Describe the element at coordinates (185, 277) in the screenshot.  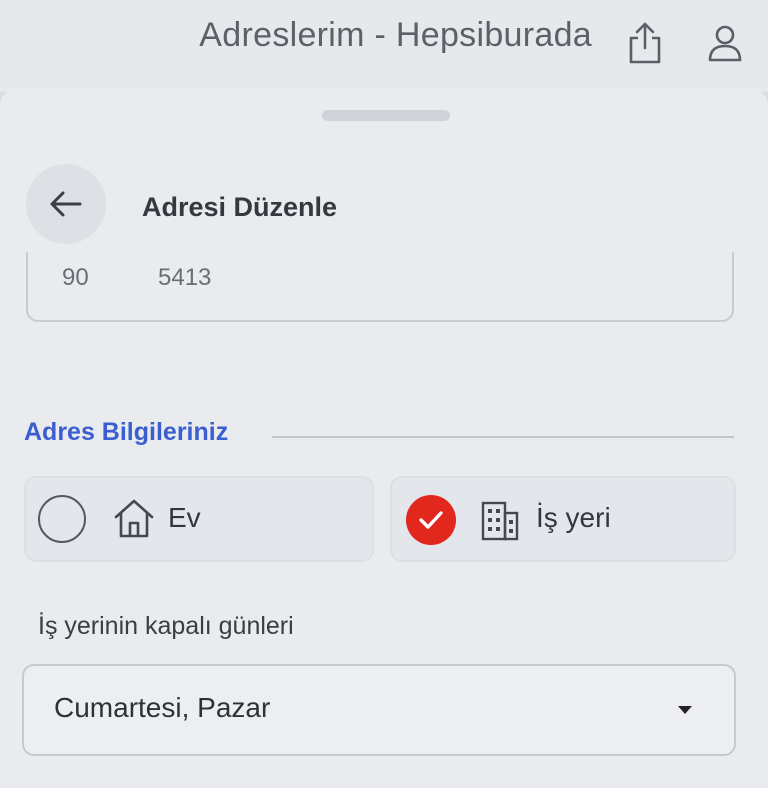
I see `phone-number: 5413` at that location.